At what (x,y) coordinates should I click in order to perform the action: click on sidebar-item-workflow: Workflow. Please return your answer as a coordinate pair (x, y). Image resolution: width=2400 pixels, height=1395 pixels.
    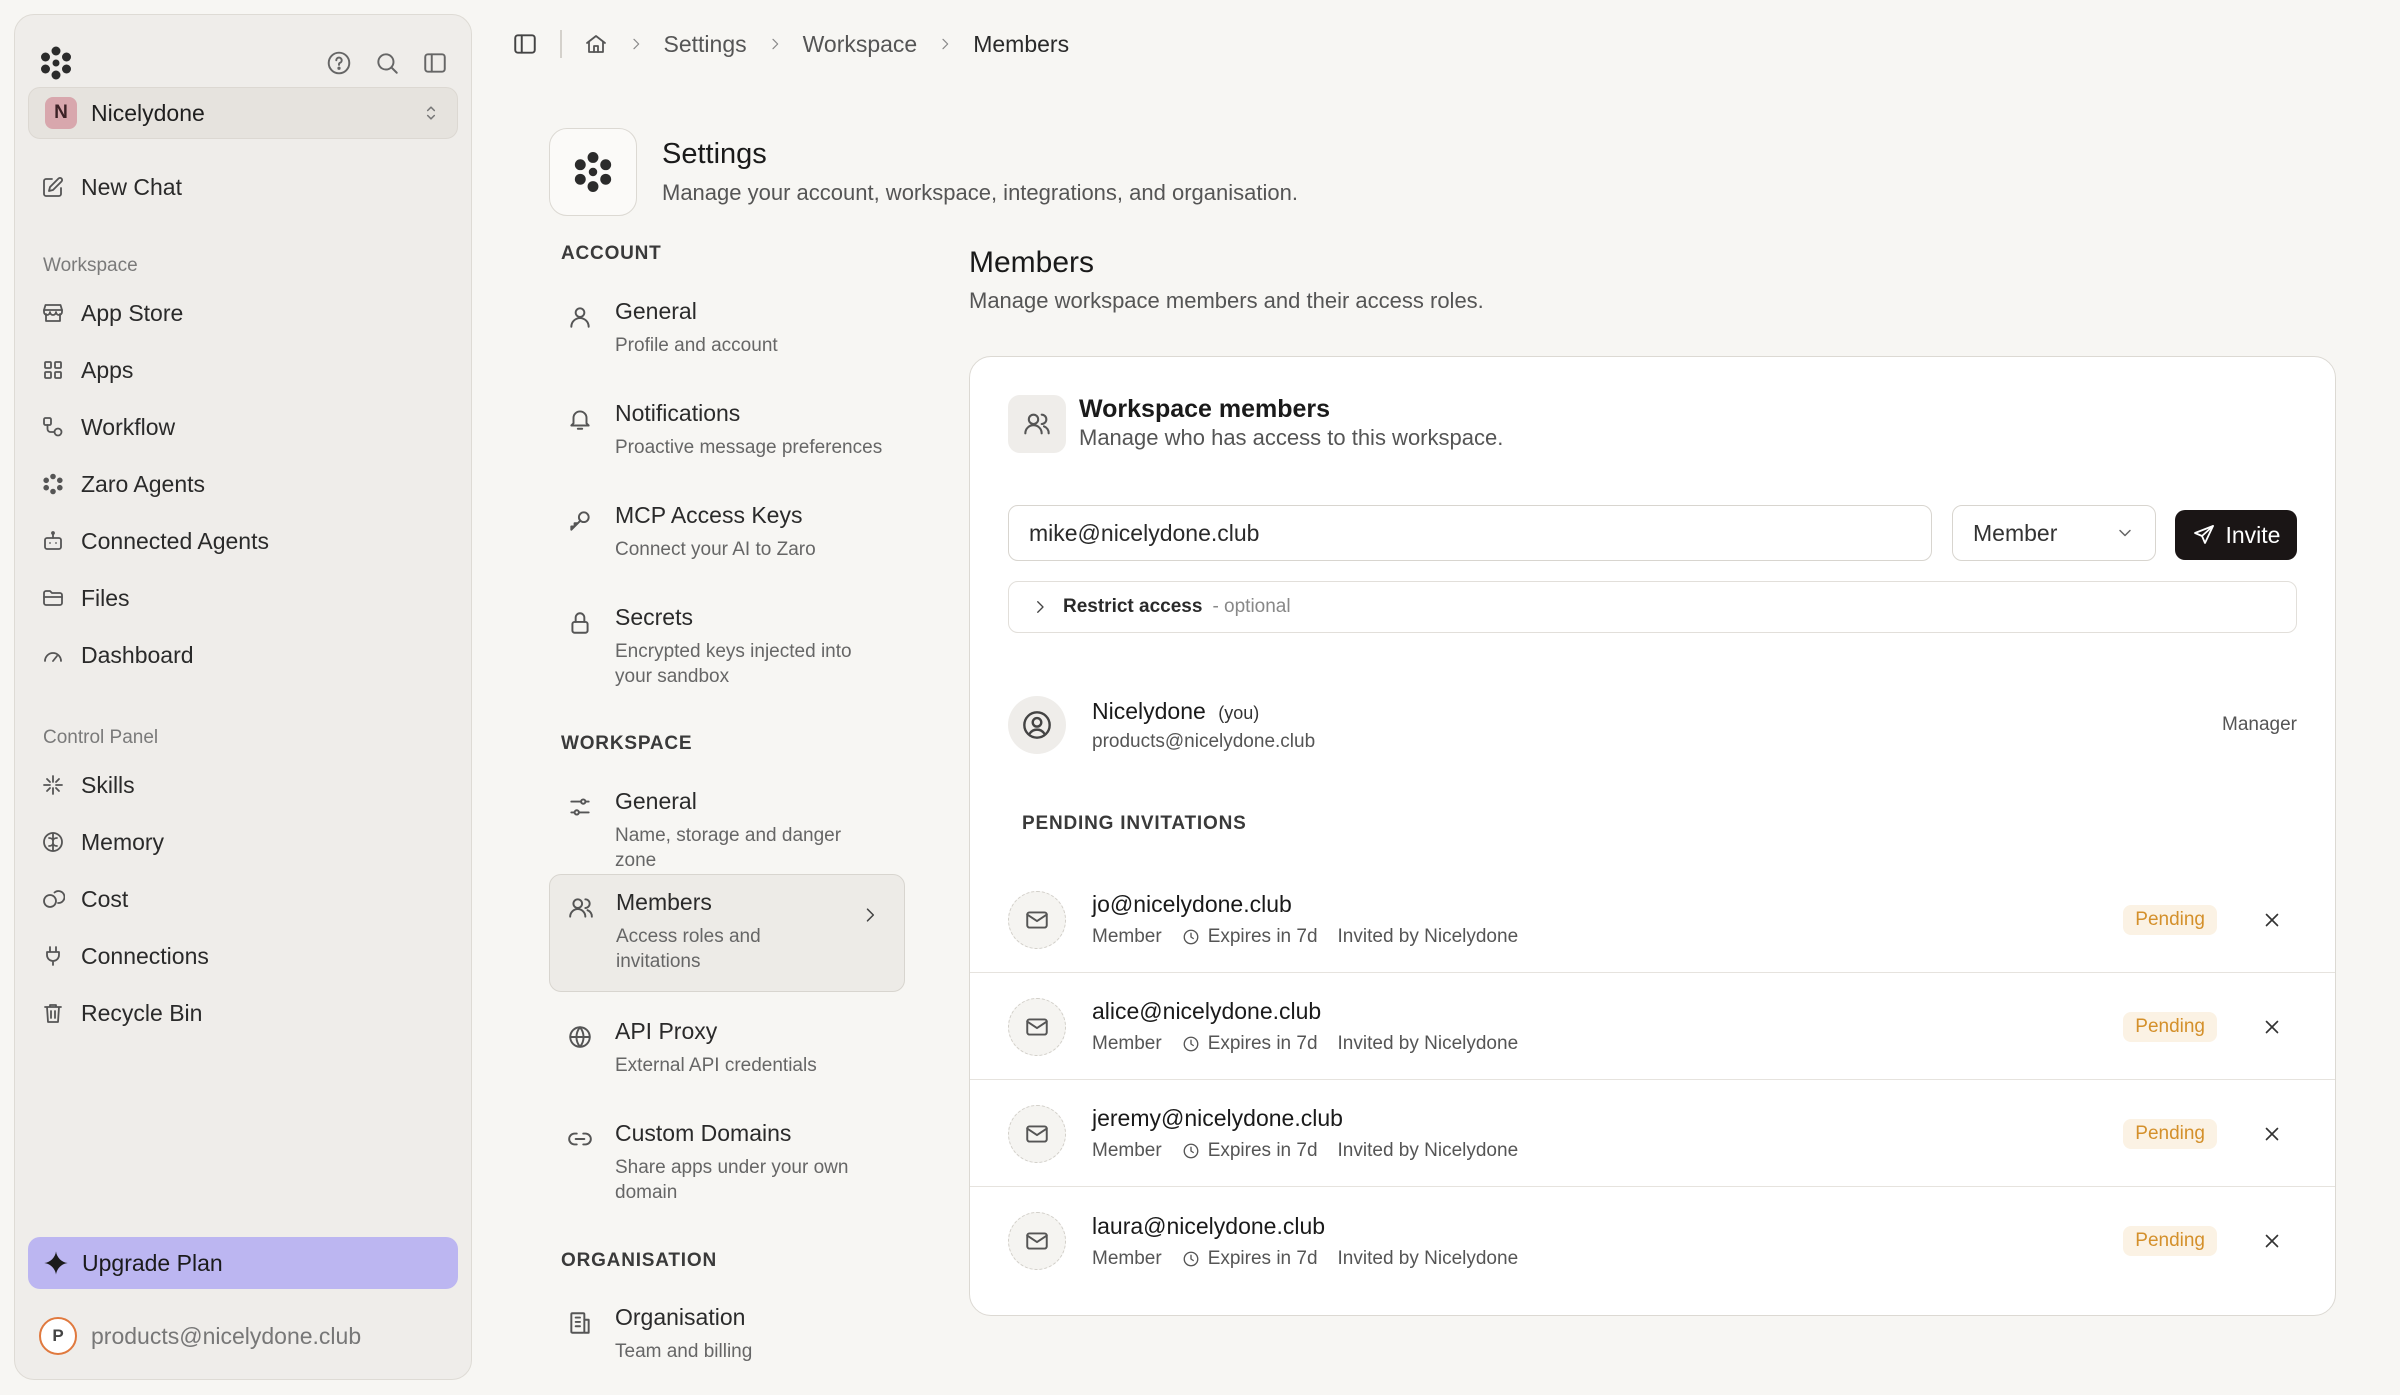
    Looking at the image, I should click on (108, 427).